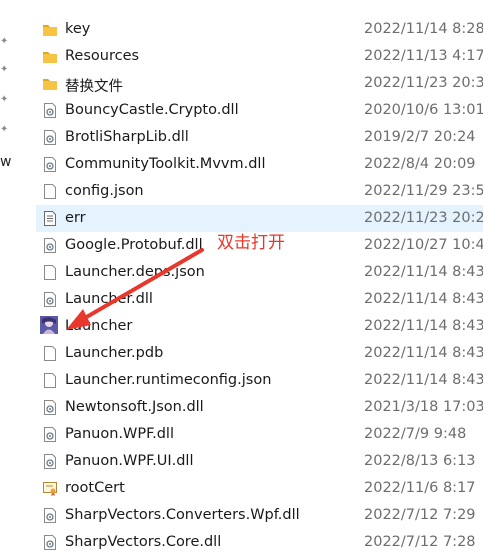 This screenshot has height=557, width=483. What do you see at coordinates (420, 515) in the screenshot?
I see `file-modified-date: 2022/7/12 7:29` at bounding box center [420, 515].